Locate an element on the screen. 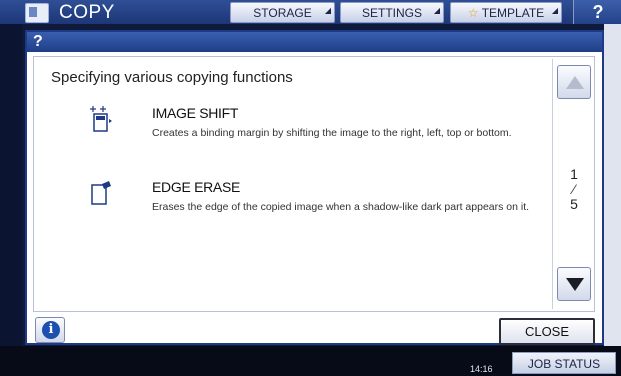 The height and width of the screenshot is (376, 621). info-icon: i is located at coordinates (51, 330).